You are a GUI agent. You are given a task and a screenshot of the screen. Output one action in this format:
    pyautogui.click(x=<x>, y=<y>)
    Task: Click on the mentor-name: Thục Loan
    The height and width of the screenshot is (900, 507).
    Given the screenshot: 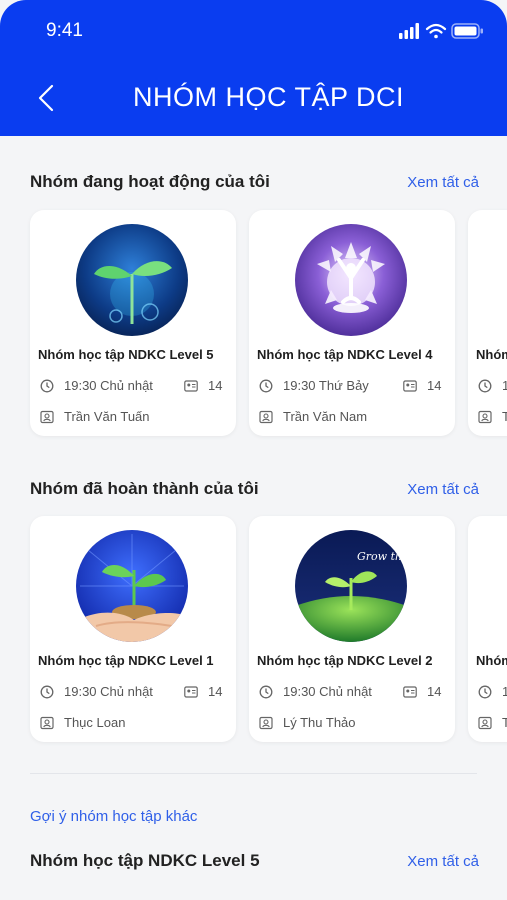 What is the action you would take?
    pyautogui.click(x=95, y=722)
    